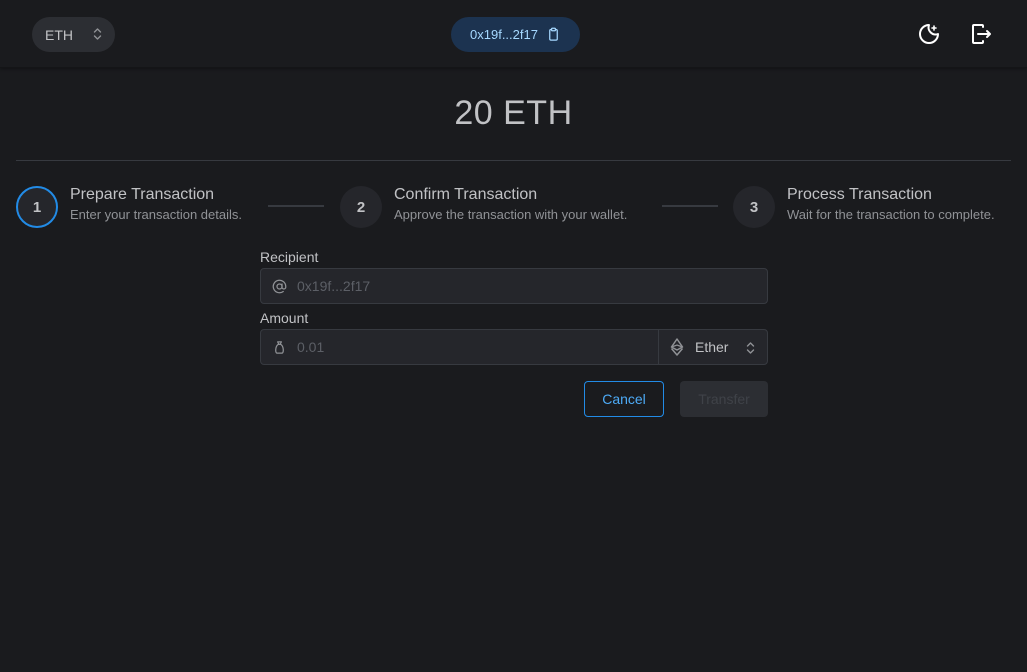  What do you see at coordinates (37, 207) in the screenshot?
I see `step-number: 1` at bounding box center [37, 207].